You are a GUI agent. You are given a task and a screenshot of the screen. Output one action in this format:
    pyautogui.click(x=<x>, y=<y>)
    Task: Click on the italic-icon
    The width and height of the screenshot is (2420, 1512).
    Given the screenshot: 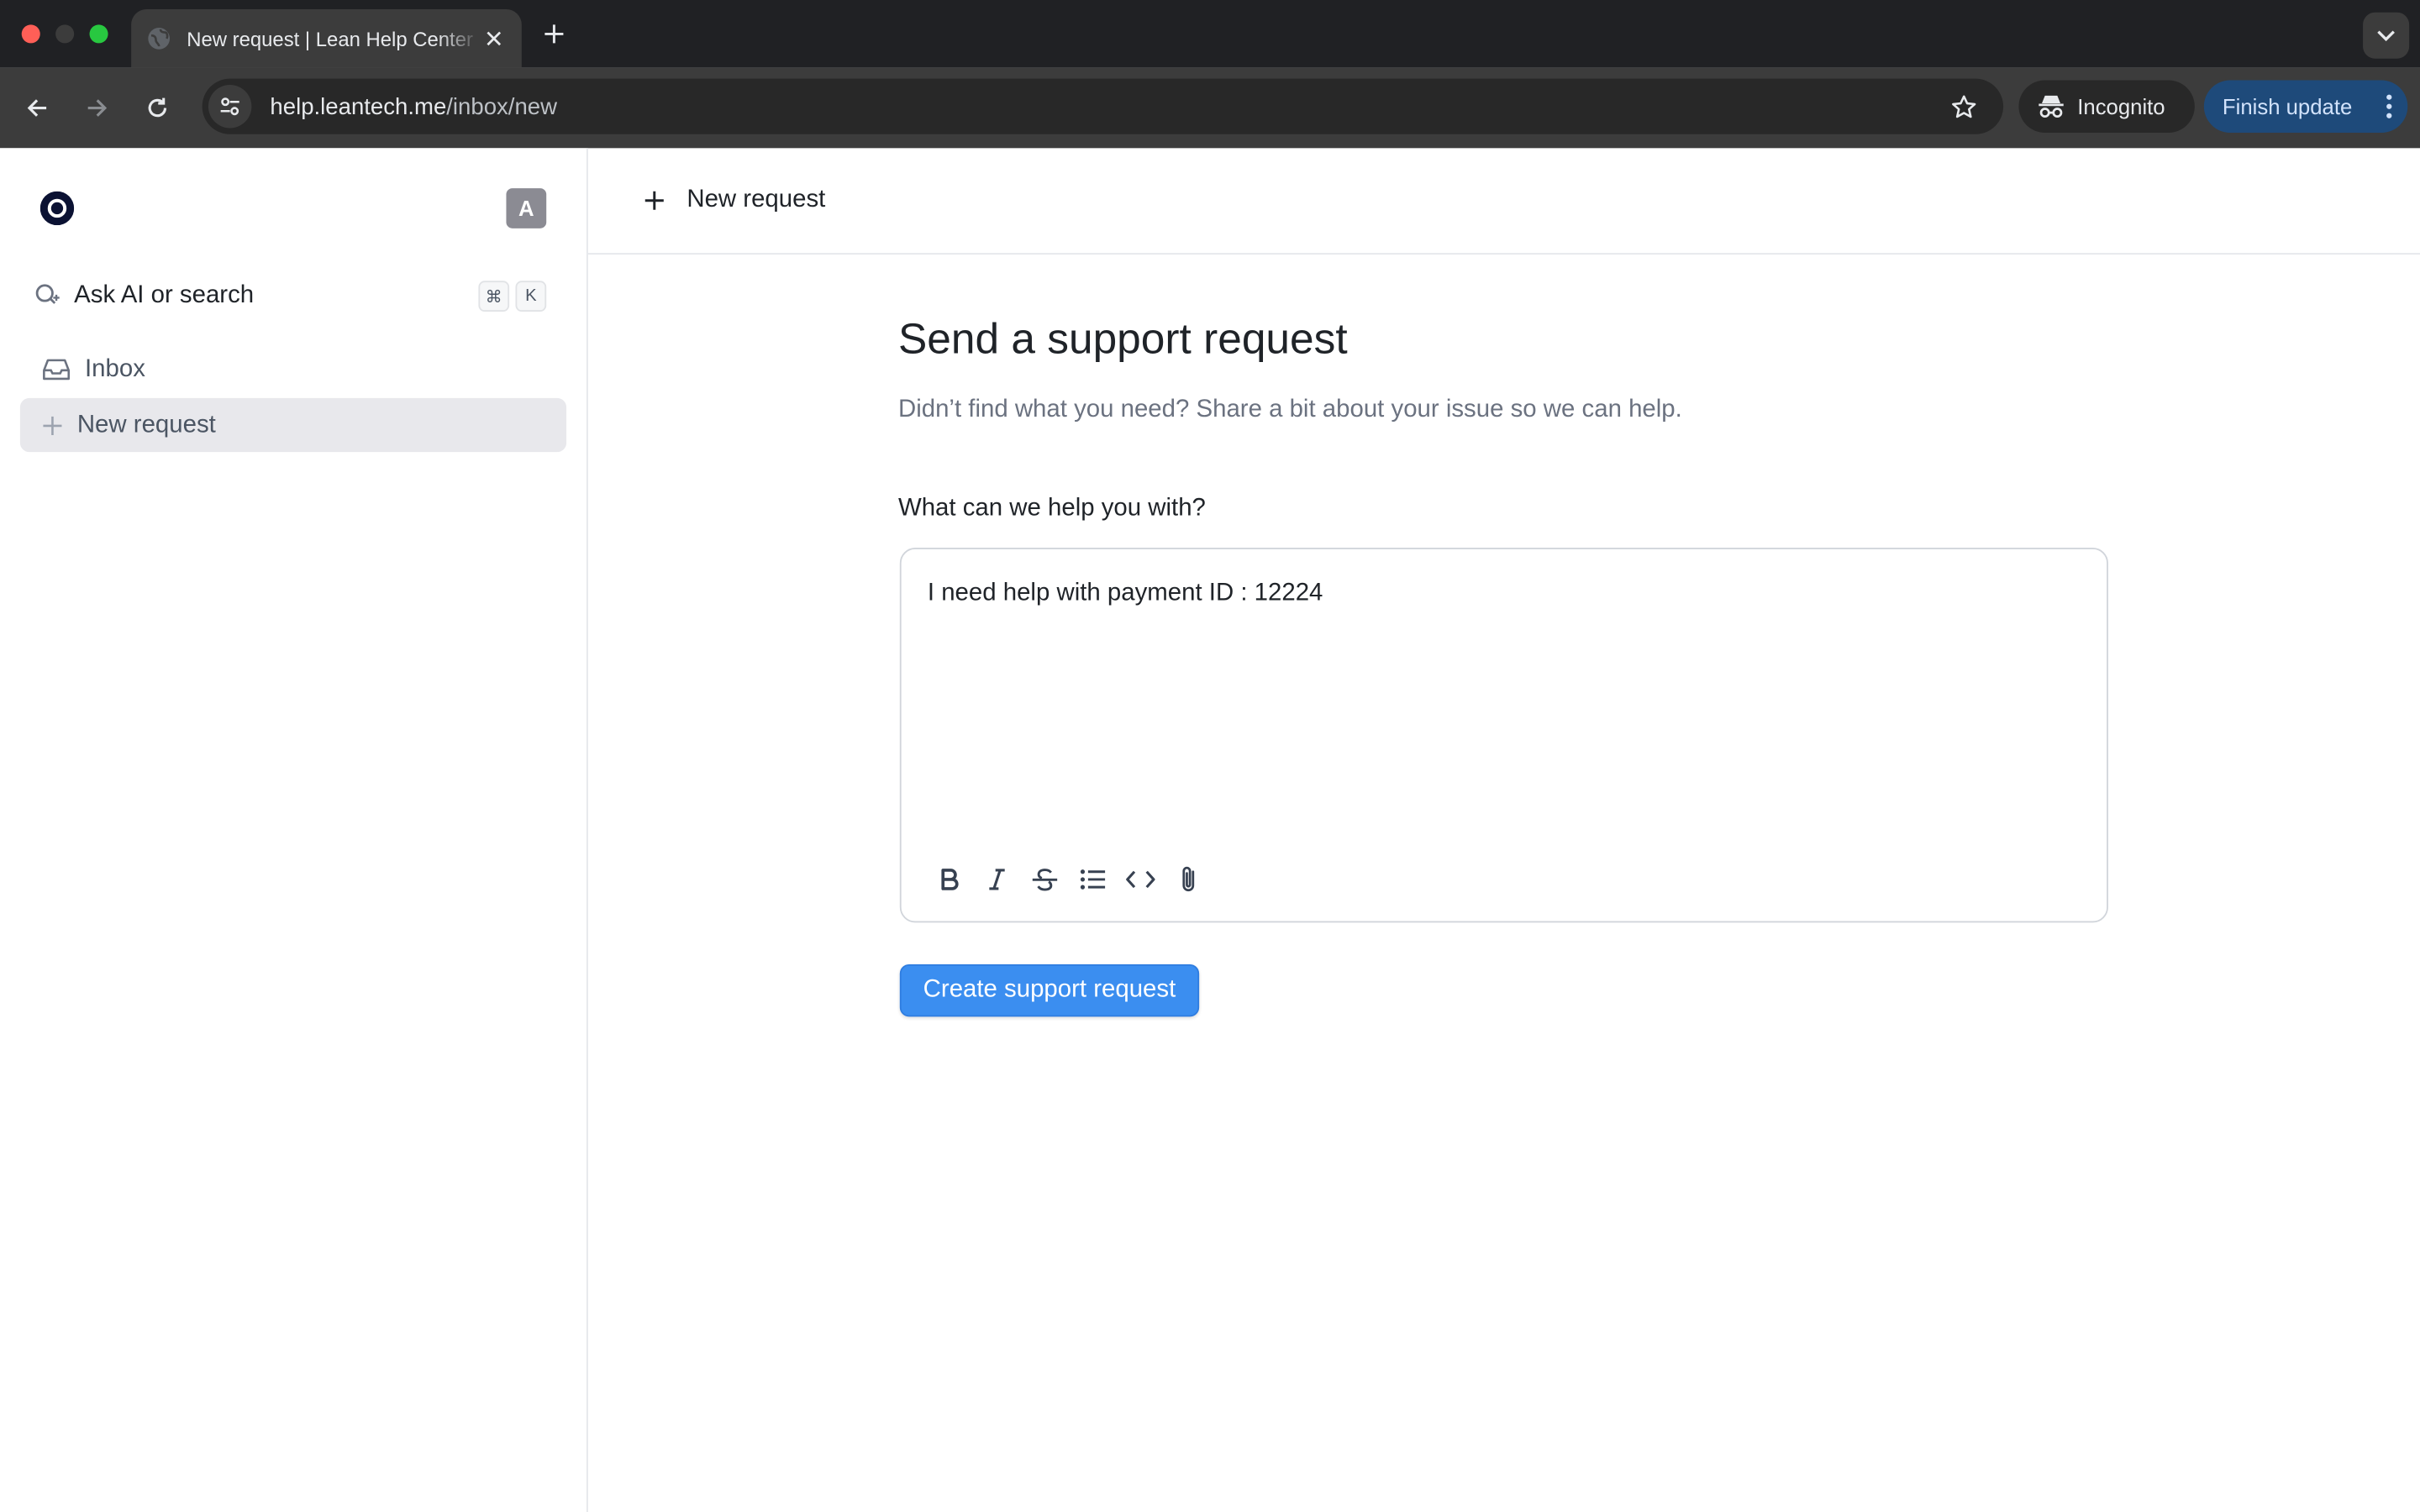 What is the action you would take?
    pyautogui.click(x=996, y=879)
    